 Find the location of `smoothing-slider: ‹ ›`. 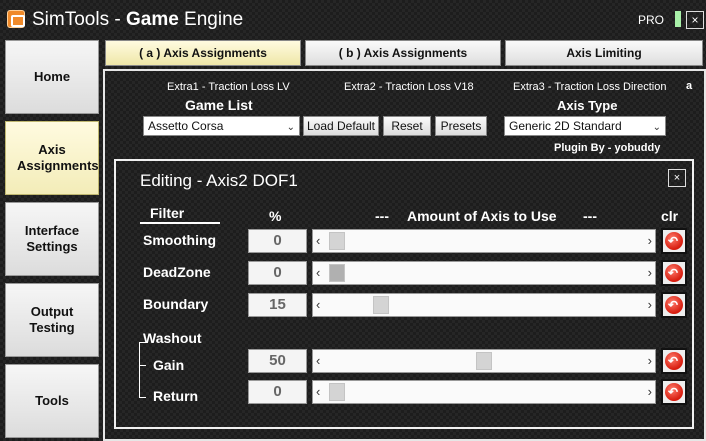

smoothing-slider: ‹ › is located at coordinates (484, 241).